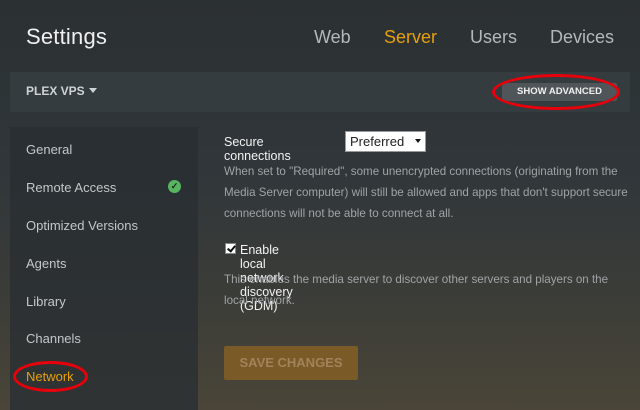  I want to click on caret-down-icon, so click(92, 90).